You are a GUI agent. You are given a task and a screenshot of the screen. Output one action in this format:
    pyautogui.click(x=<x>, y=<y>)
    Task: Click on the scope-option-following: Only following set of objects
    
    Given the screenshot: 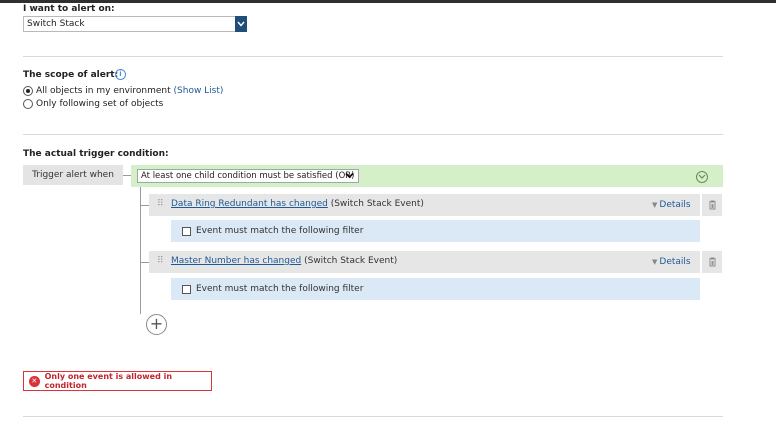 What is the action you would take?
    pyautogui.click(x=93, y=104)
    